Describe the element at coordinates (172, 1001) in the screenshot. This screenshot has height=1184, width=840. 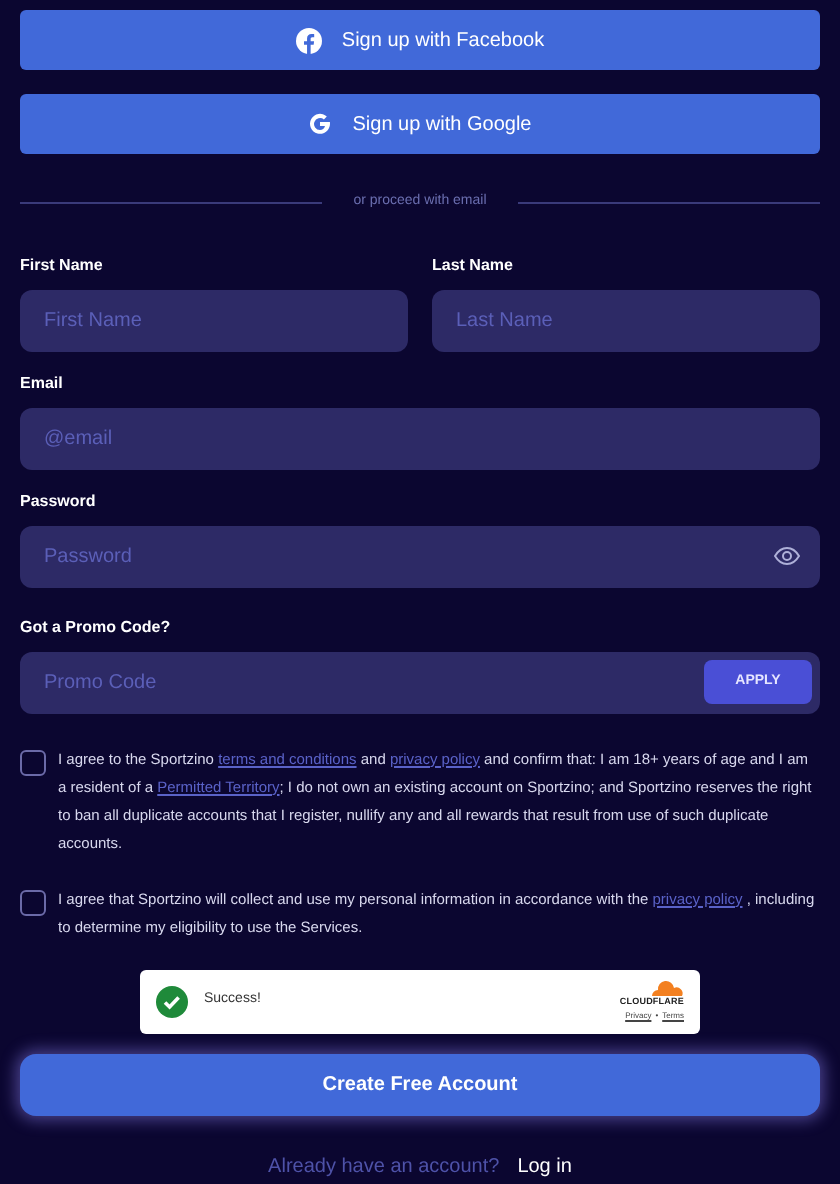
I see `check-circle-icon` at that location.